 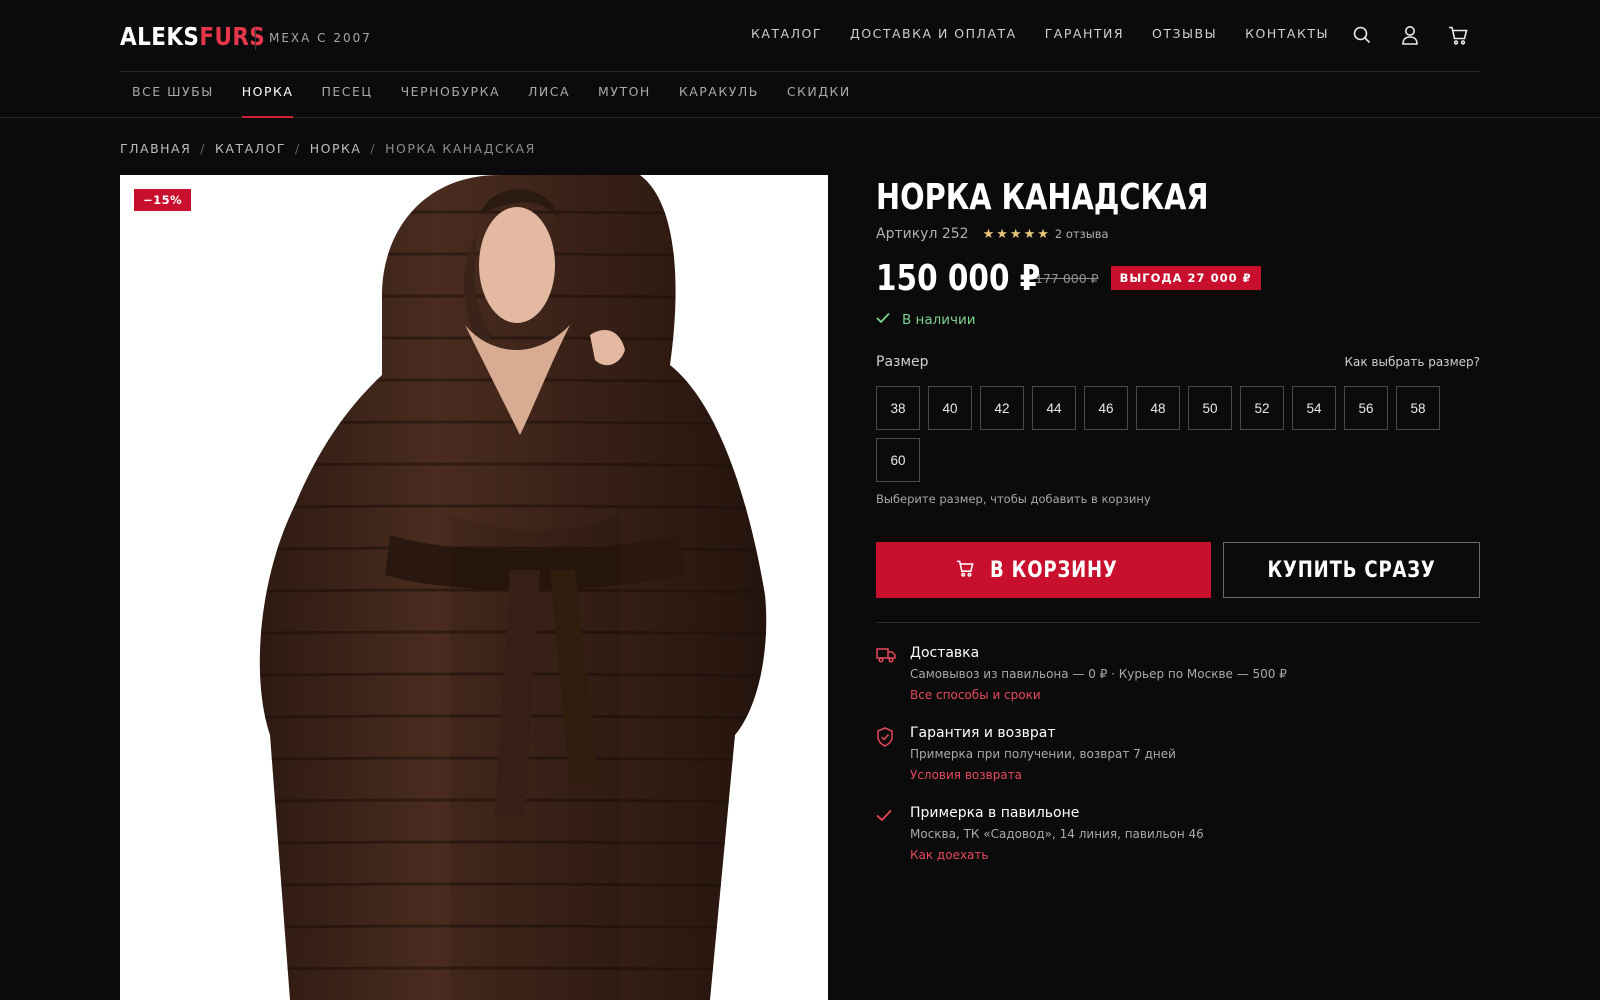 What do you see at coordinates (893, 765) in the screenshot?
I see `shield-check-icon` at bounding box center [893, 765].